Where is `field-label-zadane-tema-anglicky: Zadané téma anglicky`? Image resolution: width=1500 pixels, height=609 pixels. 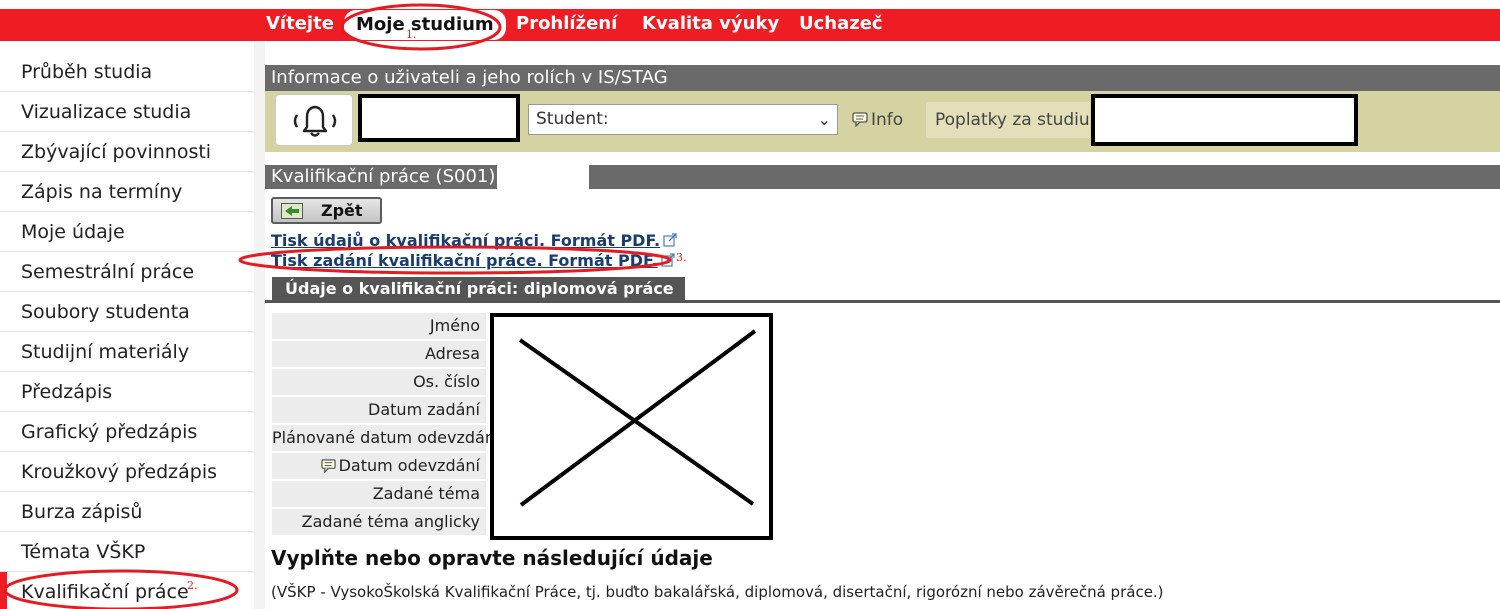 field-label-zadane-tema-anglicky: Zadané téma anglicky is located at coordinates (379, 522).